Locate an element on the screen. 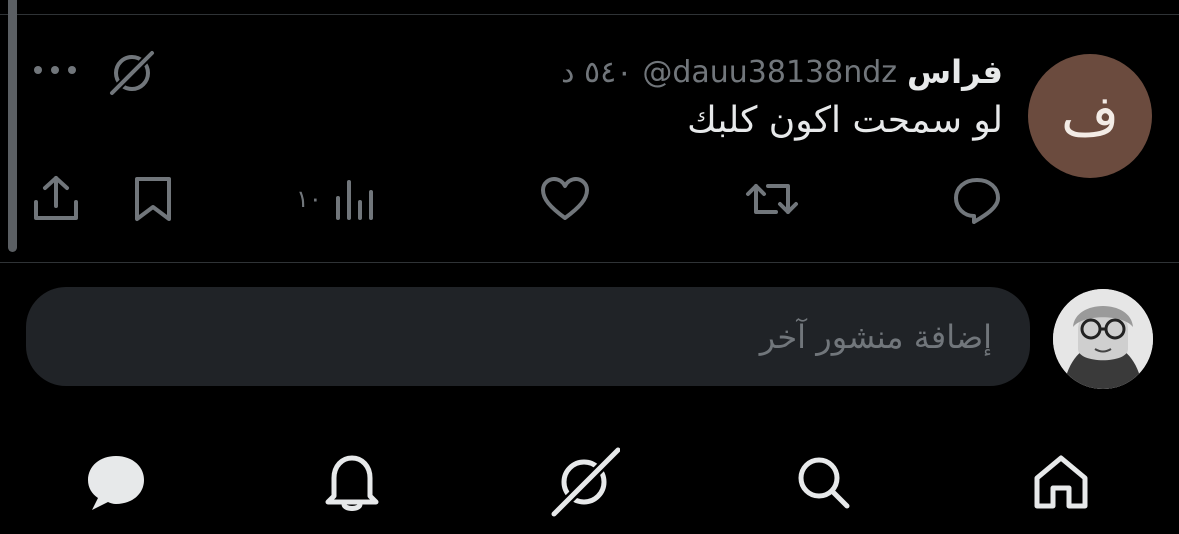 This screenshot has height=534, width=1179. tab-grok is located at coordinates (585, 484).